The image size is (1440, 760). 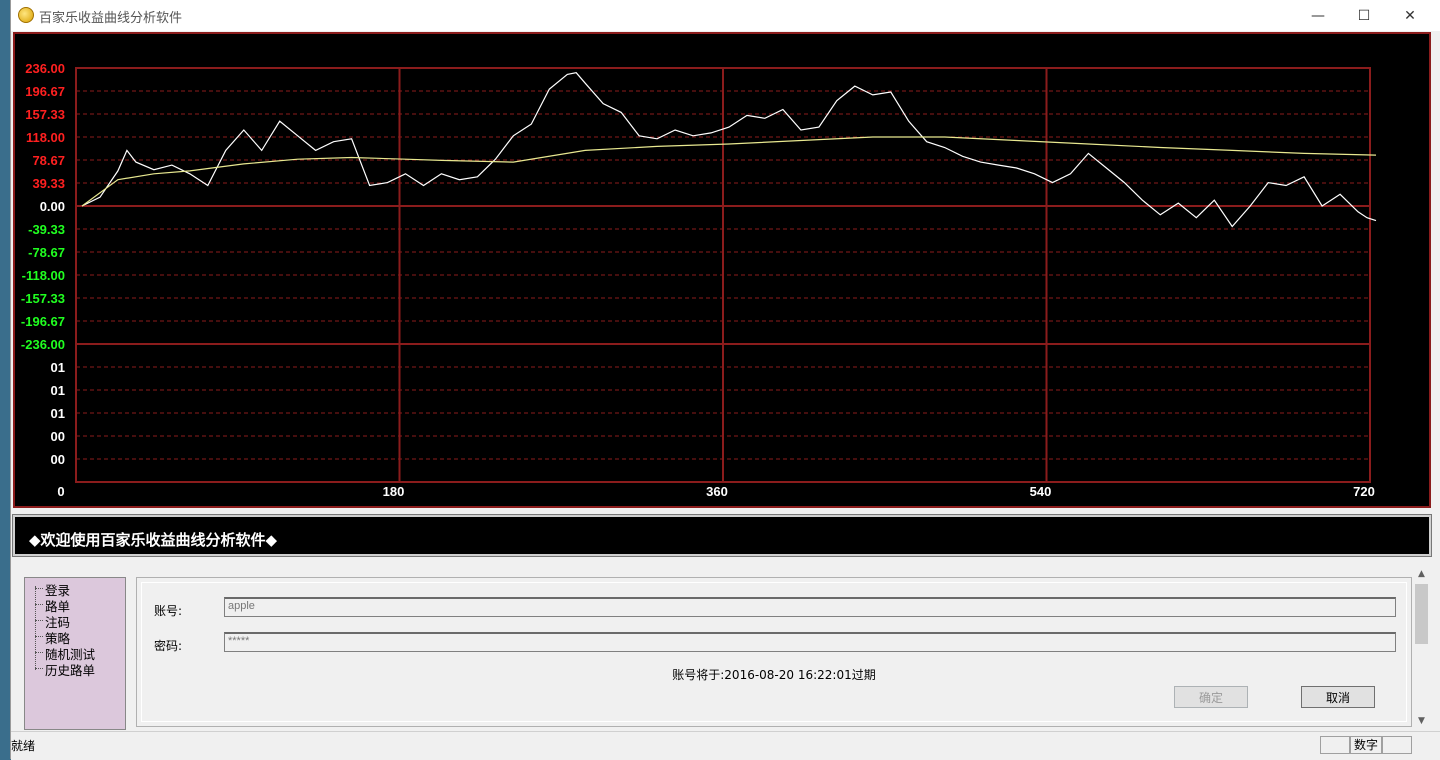 I want to click on account-input: apple, so click(x=810, y=607).